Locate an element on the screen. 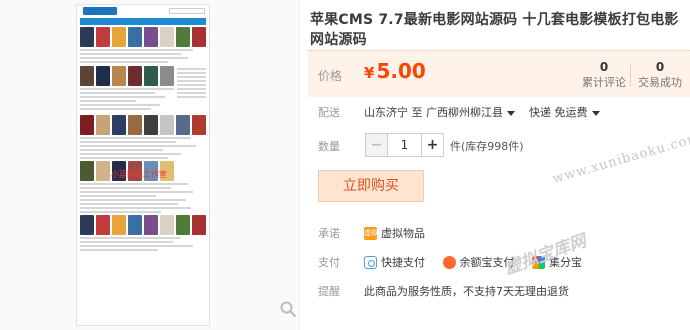 The width and height of the screenshot is (690, 330). shipping-info: 山东济宁 至 广西柳州柳江县 快递 免运费 is located at coordinates (482, 112).